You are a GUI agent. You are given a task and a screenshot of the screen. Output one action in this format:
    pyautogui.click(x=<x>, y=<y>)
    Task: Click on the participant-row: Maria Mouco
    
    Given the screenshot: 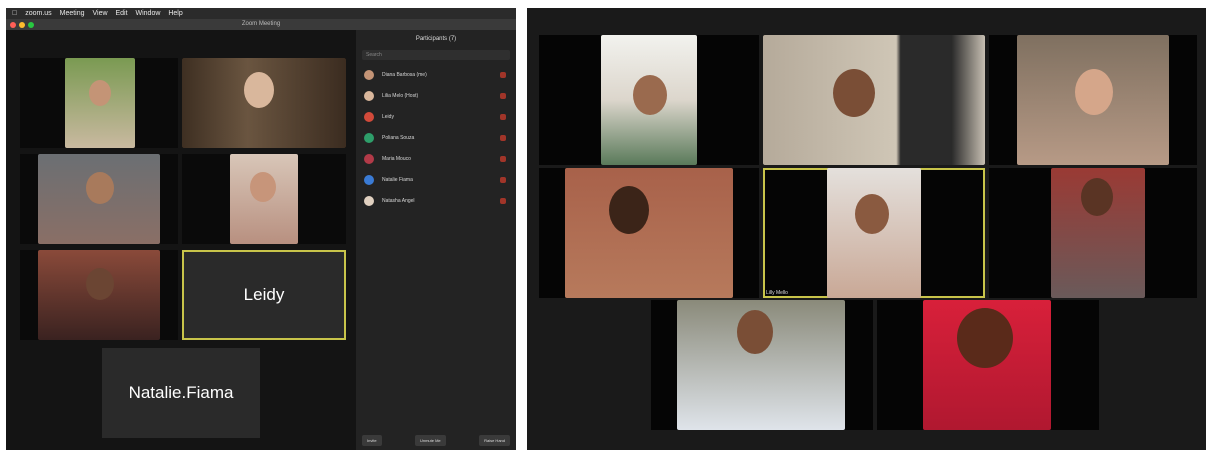 What is the action you would take?
    pyautogui.click(x=436, y=158)
    